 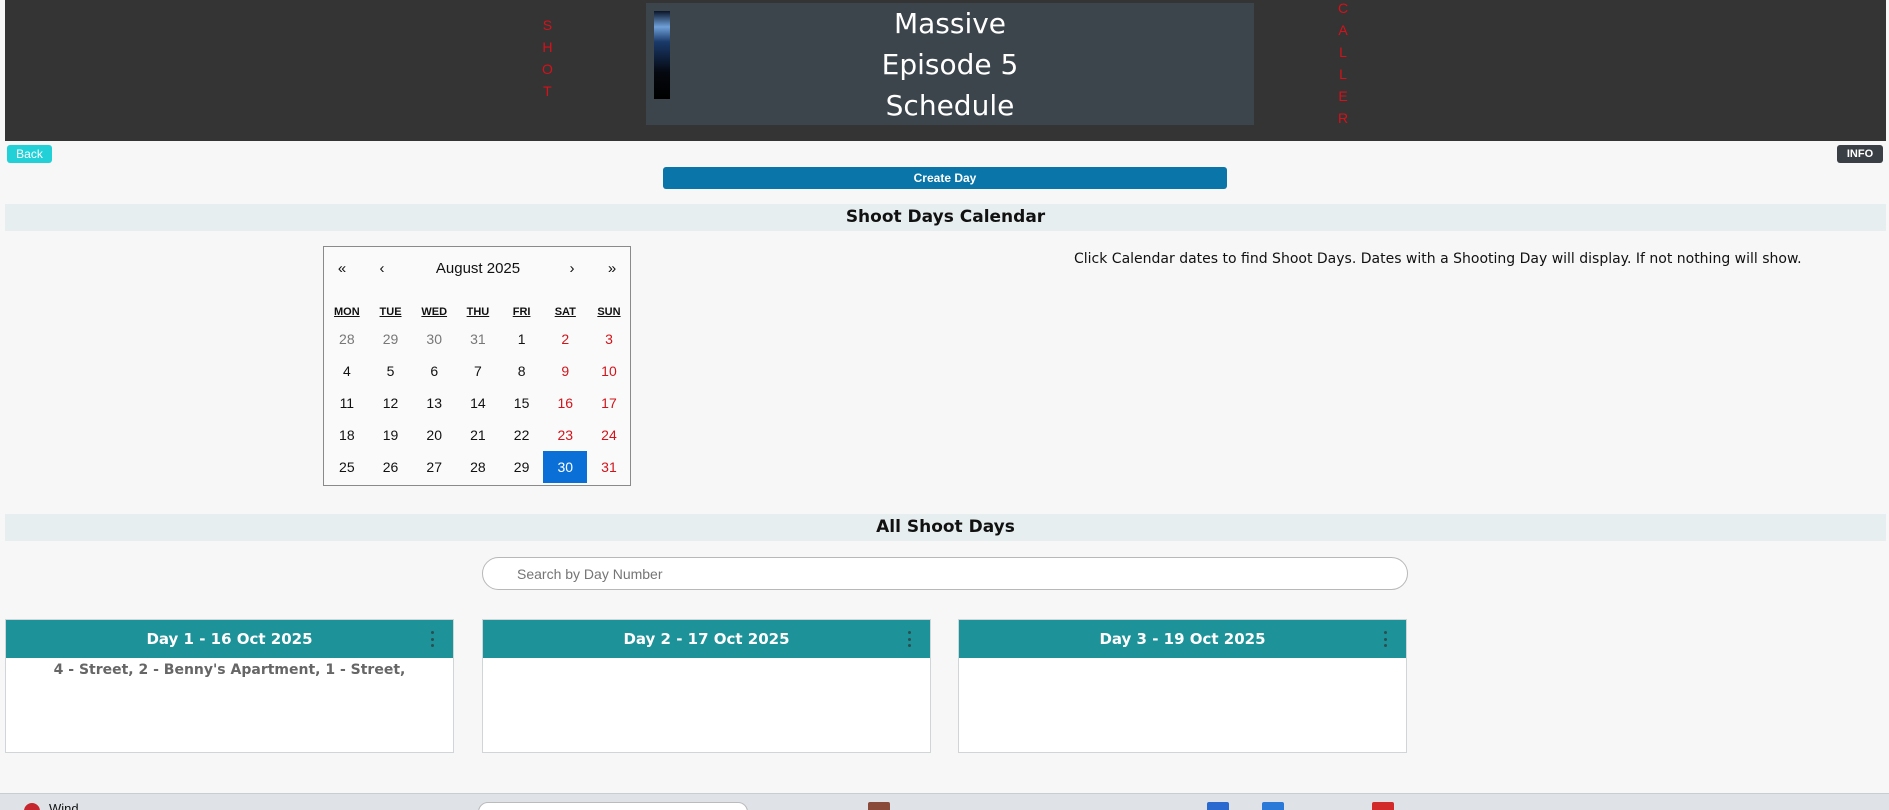 What do you see at coordinates (434, 312) in the screenshot?
I see `weekday-header: WED` at bounding box center [434, 312].